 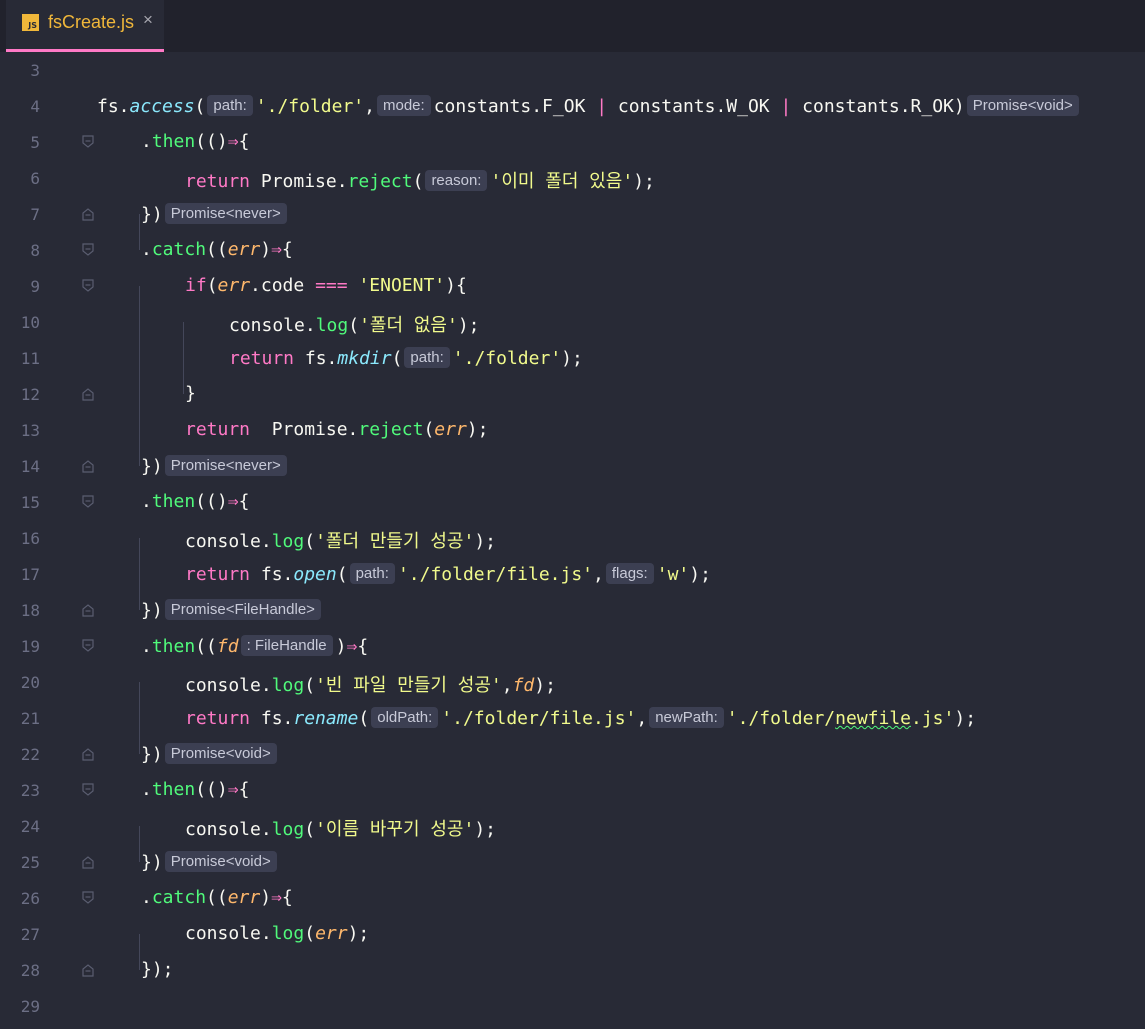 I want to click on code-line: 25 }) Promise<void>, so click(x=572, y=862).